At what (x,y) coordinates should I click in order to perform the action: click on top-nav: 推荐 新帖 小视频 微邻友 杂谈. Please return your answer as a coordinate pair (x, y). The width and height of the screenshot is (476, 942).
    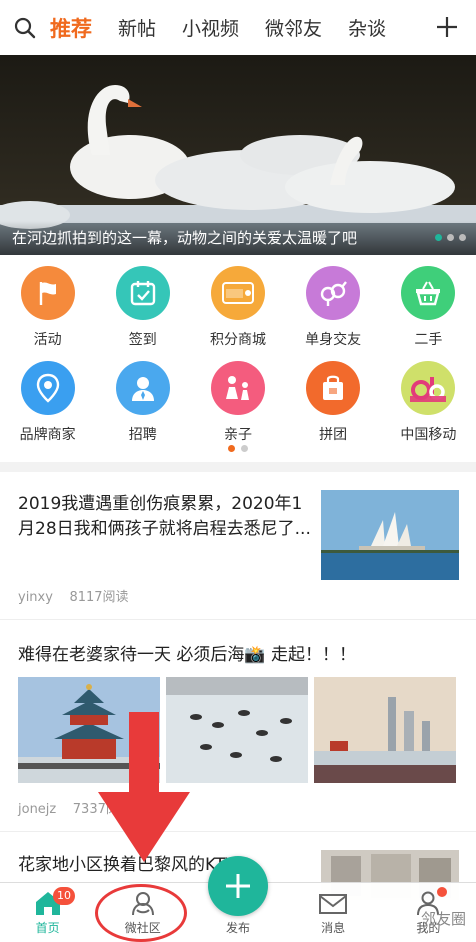
    Looking at the image, I should click on (238, 27).